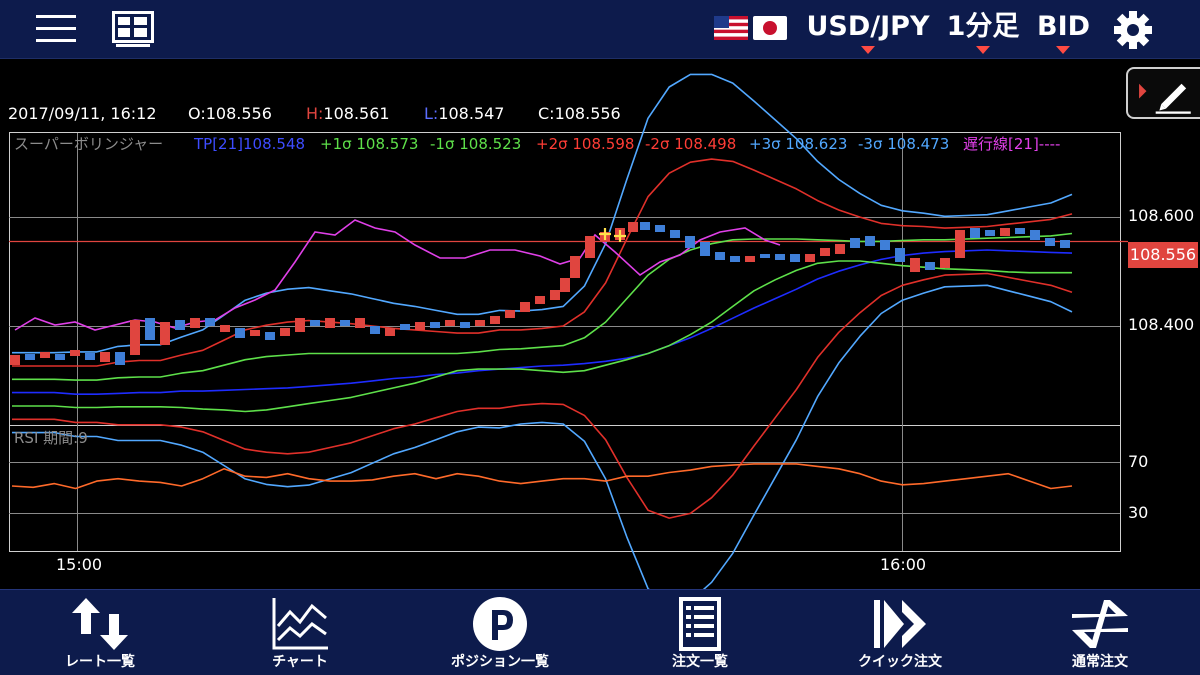 Image resolution: width=1200 pixels, height=675 pixels. I want to click on order-list-icon, so click(700, 624).